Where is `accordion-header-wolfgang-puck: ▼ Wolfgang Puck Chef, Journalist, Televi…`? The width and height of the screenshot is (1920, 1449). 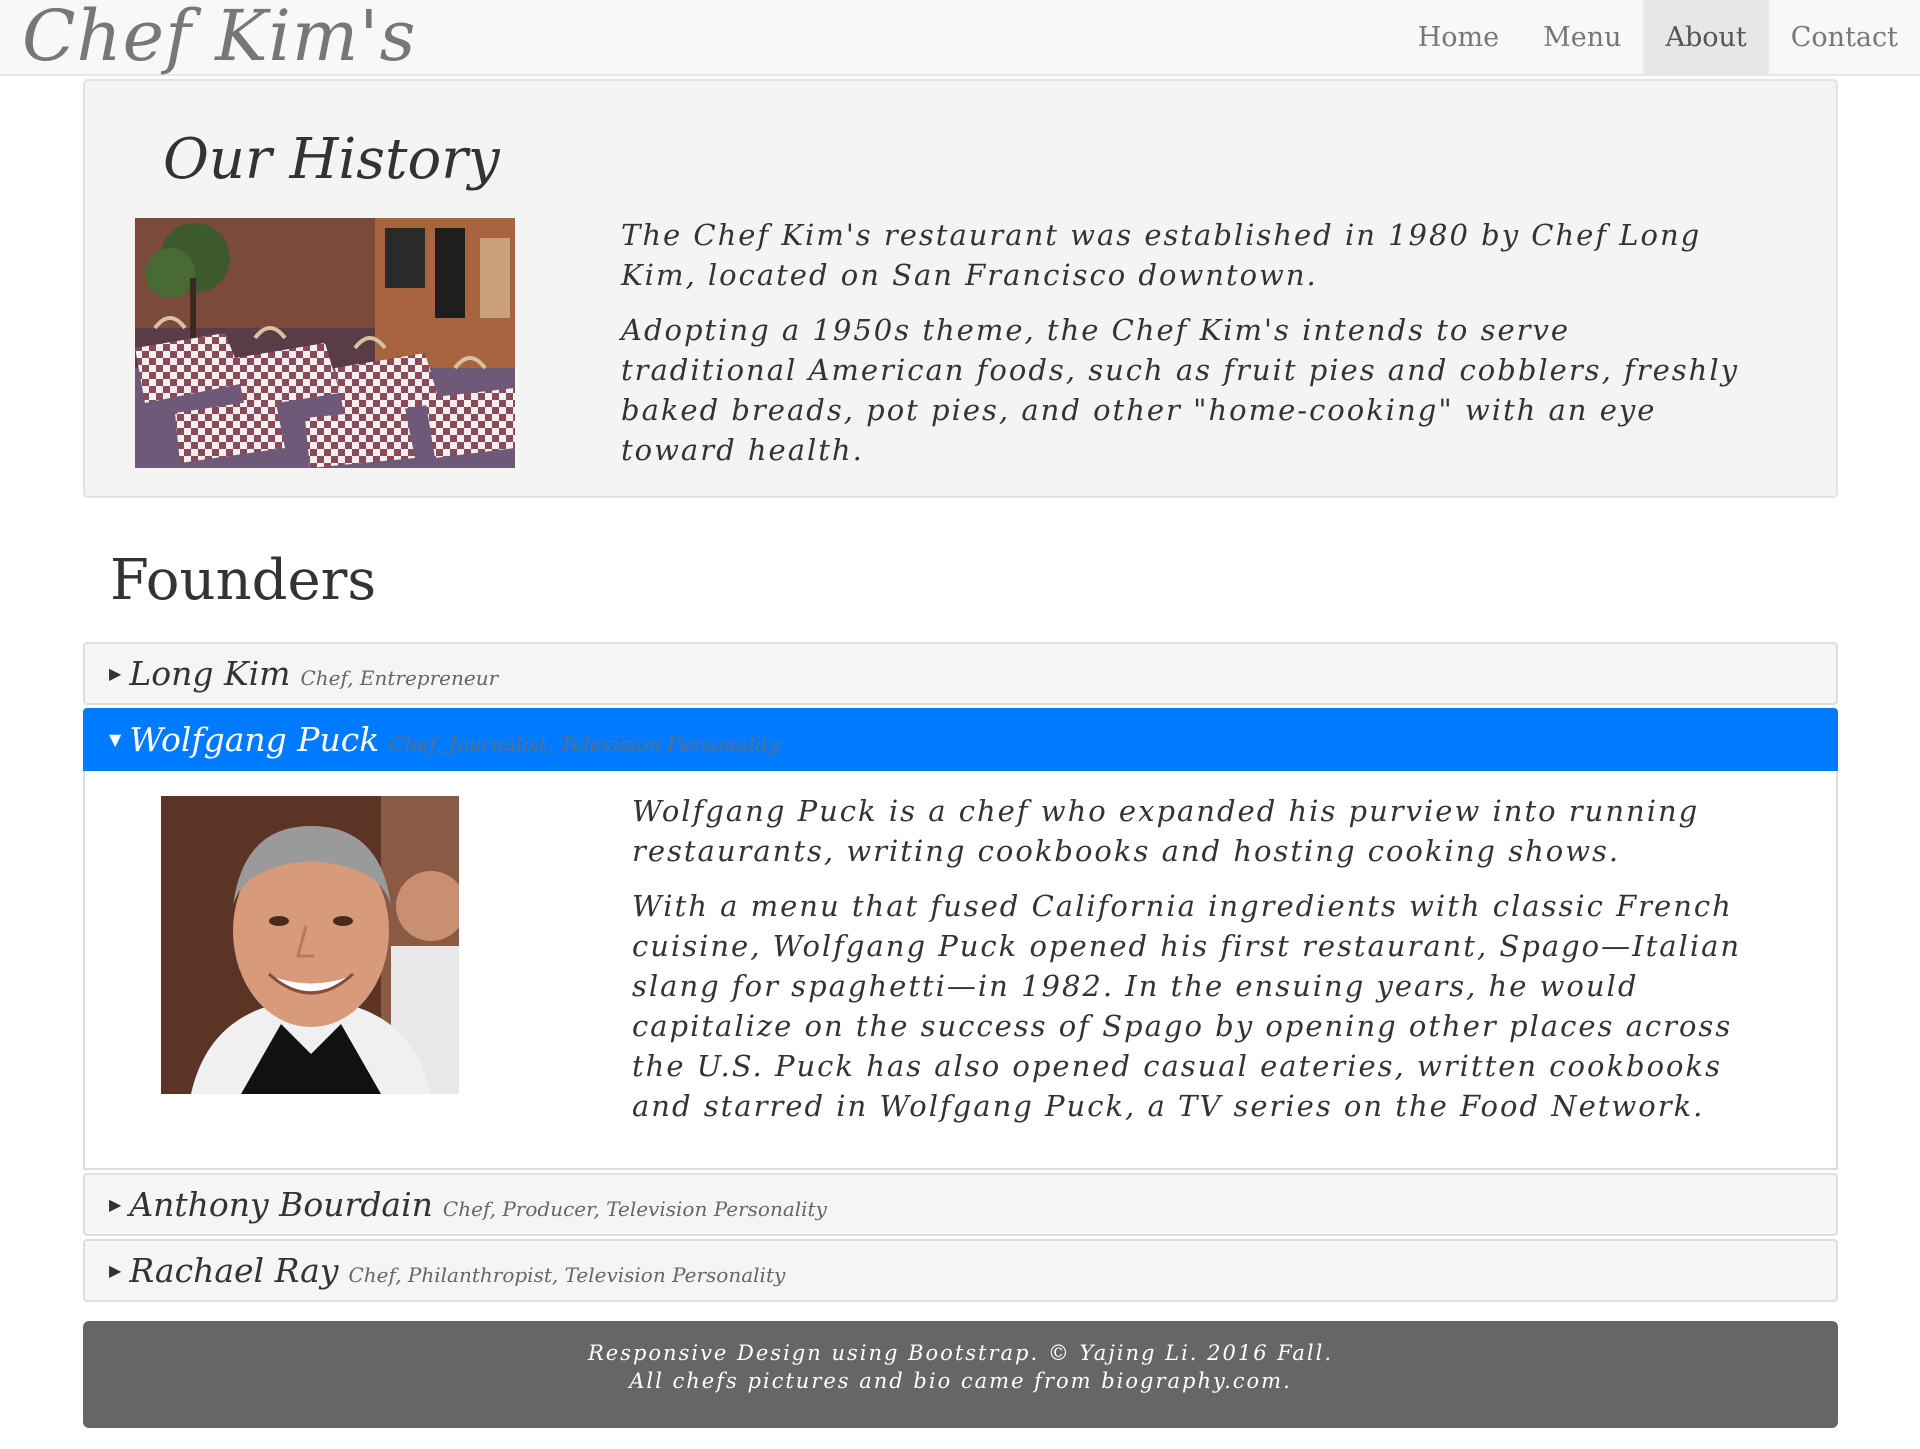
accordion-header-wolfgang-puck: ▼ Wolfgang Puck Chef, Journalist, Televi… is located at coordinates (960, 739).